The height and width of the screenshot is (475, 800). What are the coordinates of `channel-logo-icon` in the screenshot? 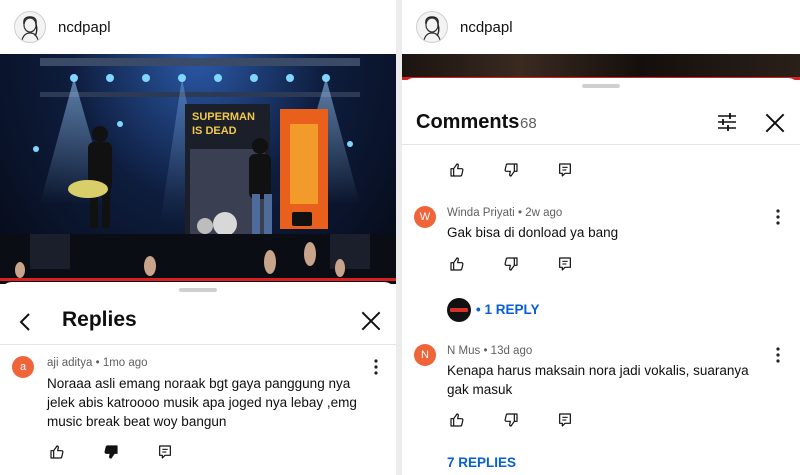 It's located at (459, 310).